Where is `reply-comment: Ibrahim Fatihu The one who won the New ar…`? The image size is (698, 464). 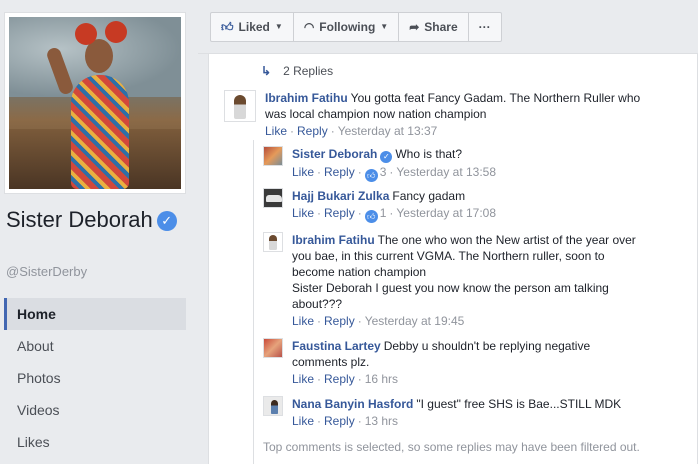
reply-comment: Ibrahim Fatihu The one who won the New ar… is located at coordinates (453, 280).